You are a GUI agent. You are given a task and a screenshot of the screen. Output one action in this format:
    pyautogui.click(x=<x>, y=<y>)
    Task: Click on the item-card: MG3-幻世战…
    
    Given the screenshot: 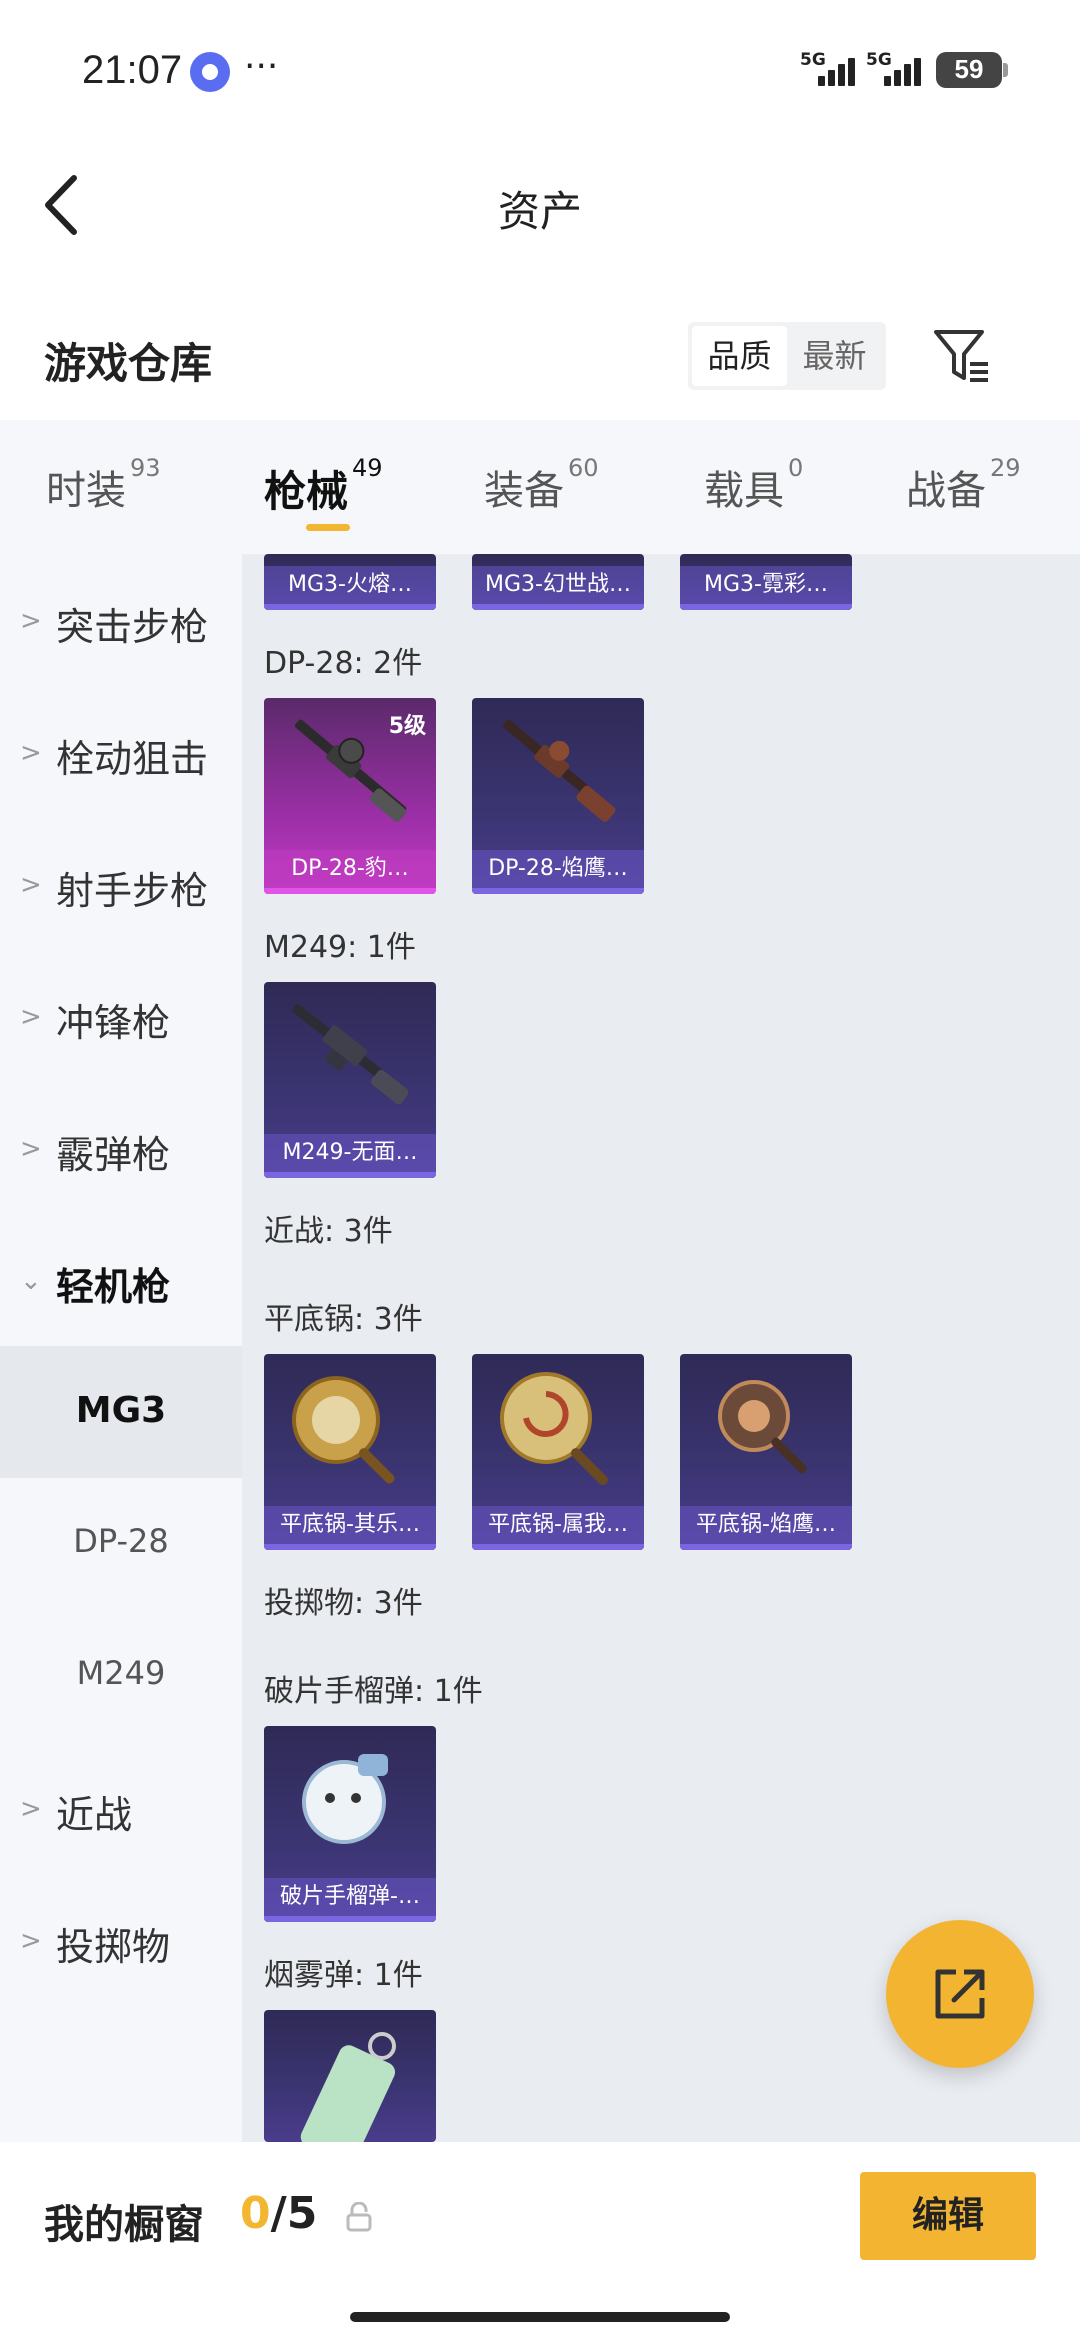 What is the action you would take?
    pyautogui.click(x=558, y=582)
    